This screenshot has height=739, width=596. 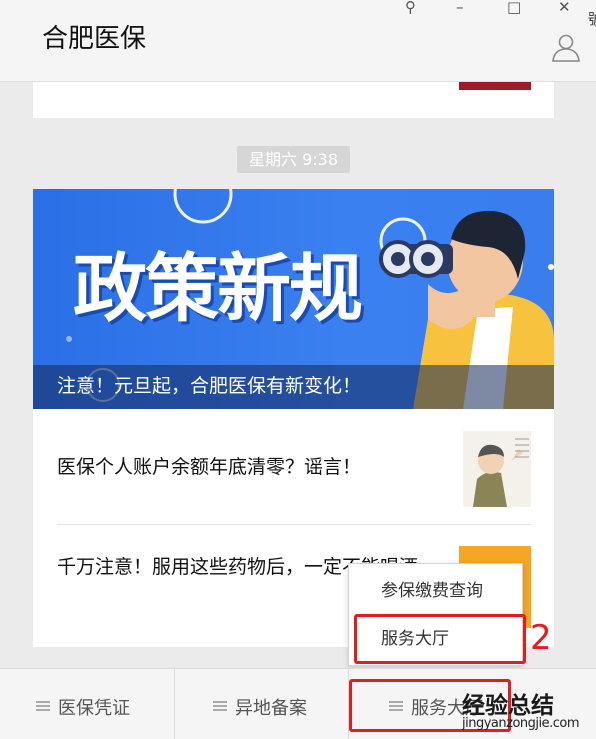 I want to click on previous-news-card, so click(x=293, y=100).